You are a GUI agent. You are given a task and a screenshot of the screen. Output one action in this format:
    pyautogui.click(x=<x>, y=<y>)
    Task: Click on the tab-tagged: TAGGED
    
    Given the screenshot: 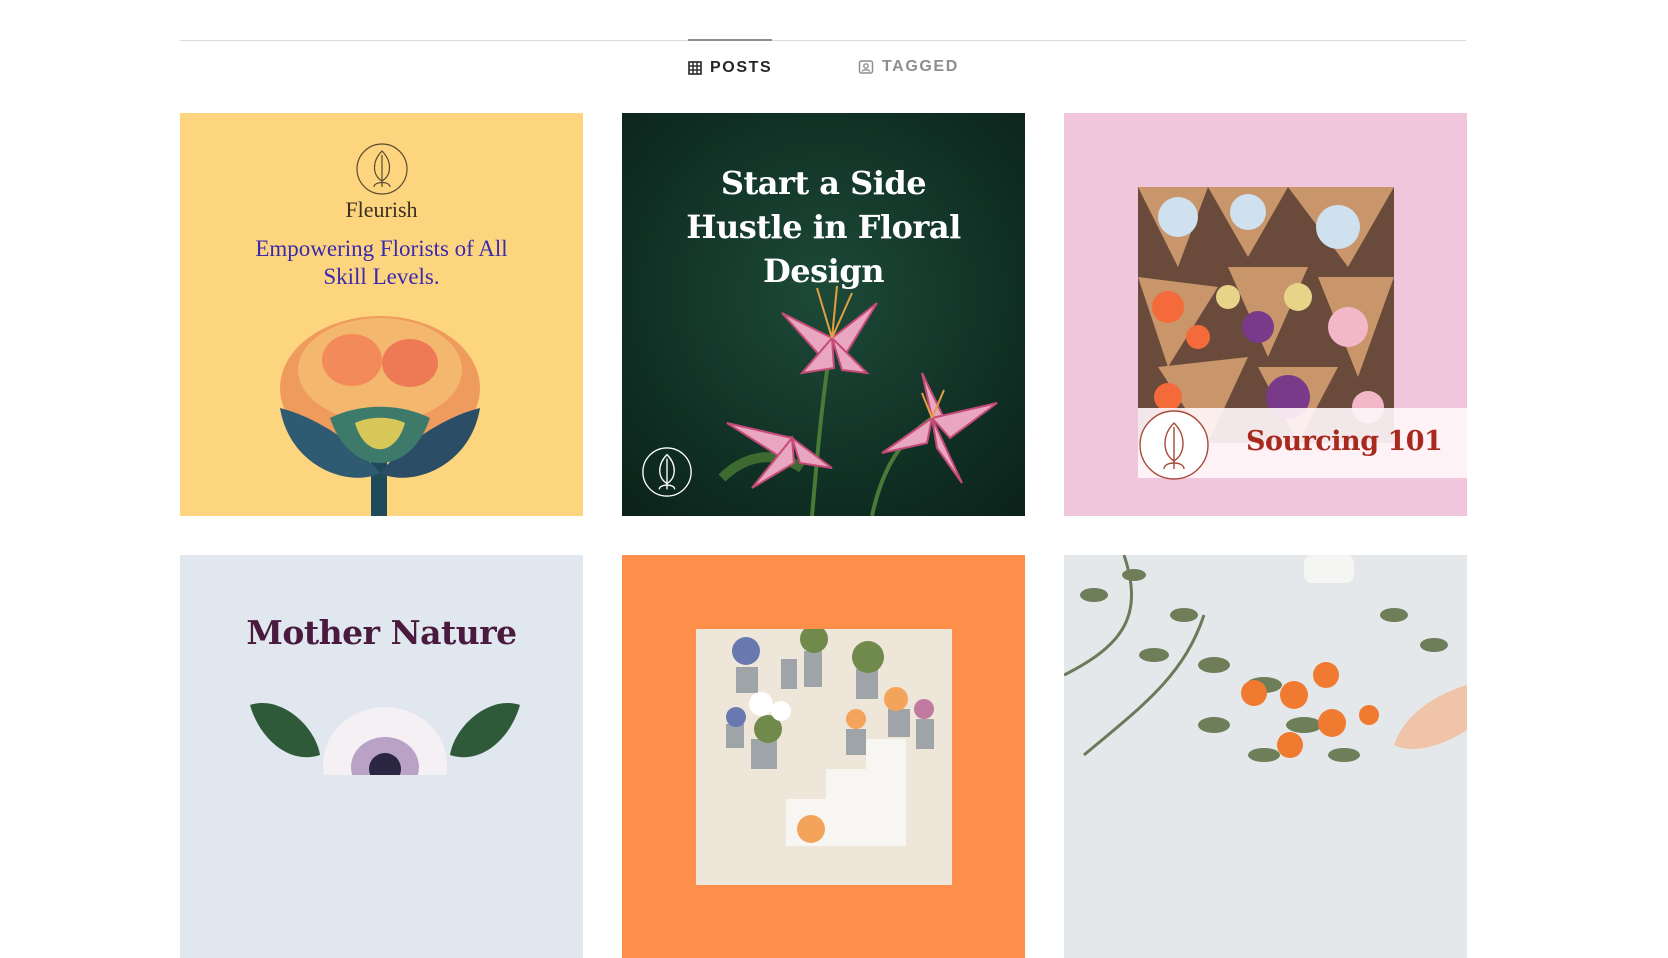 What is the action you would take?
    pyautogui.click(x=908, y=67)
    